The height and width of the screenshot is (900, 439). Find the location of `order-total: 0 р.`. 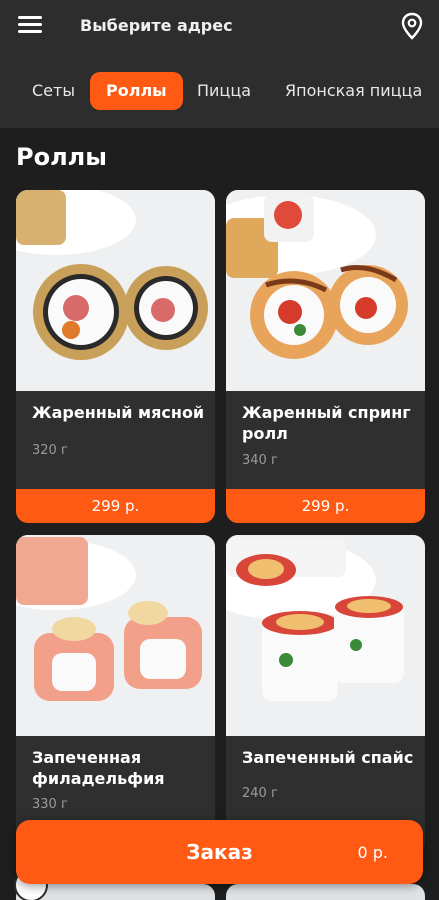

order-total: 0 р. is located at coordinates (372, 852).